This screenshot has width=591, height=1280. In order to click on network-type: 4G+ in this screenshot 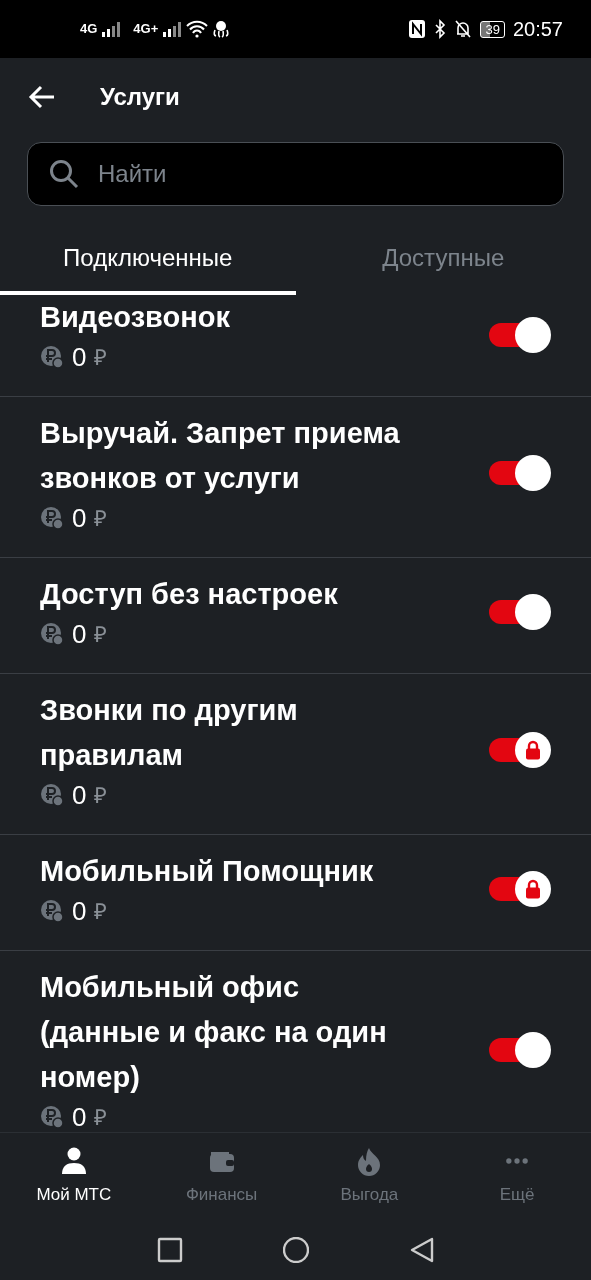, I will do `click(146, 29)`.